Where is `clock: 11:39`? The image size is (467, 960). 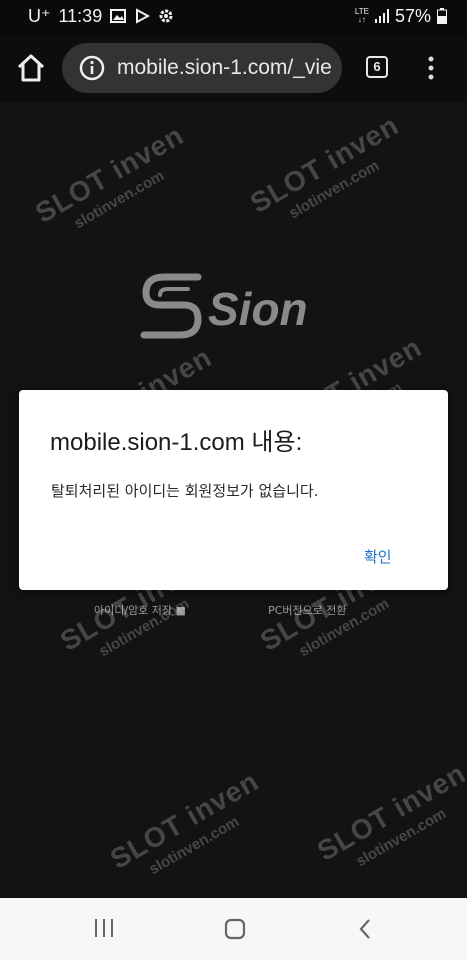 clock: 11:39 is located at coordinates (80, 16).